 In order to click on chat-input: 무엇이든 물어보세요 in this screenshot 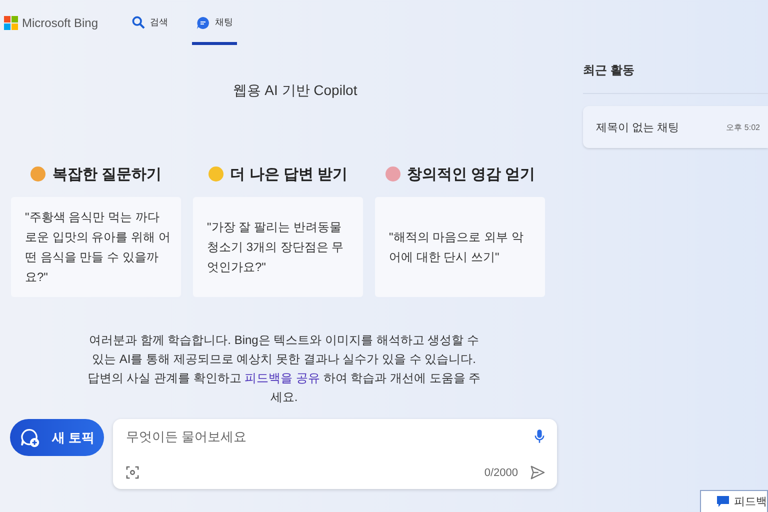, I will do `click(330, 436)`.